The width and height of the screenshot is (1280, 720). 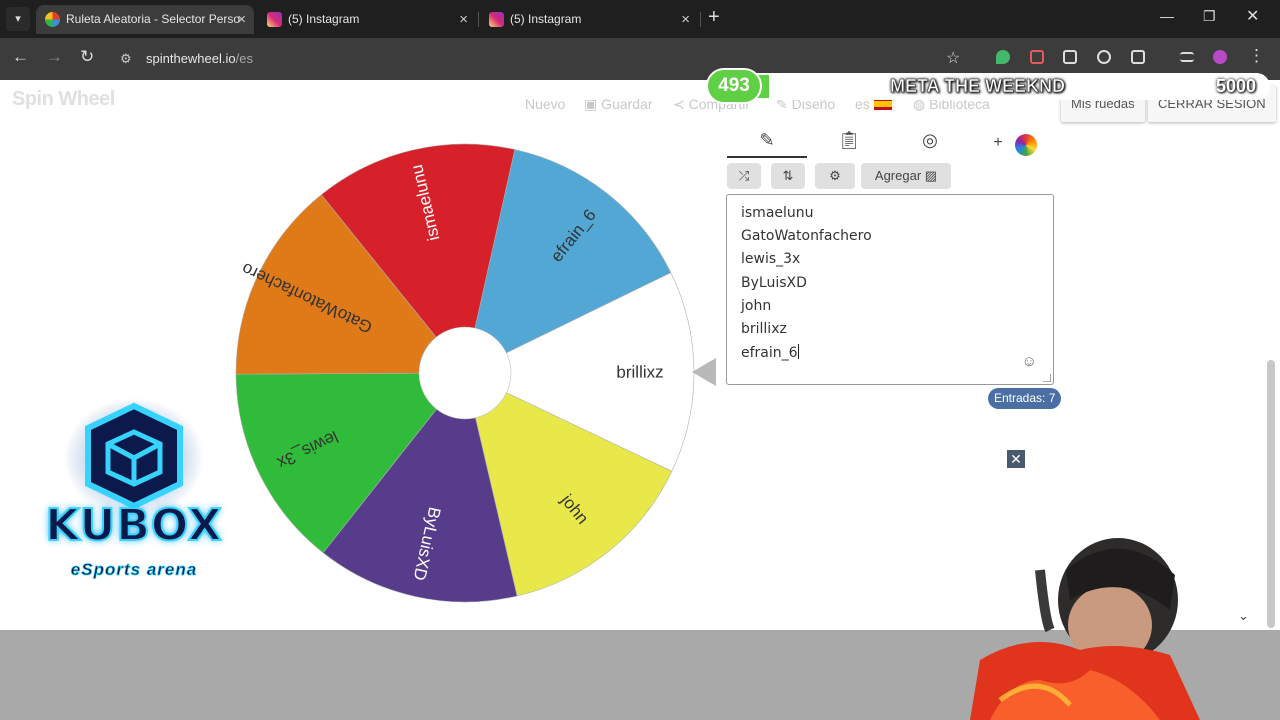 I want to click on goal-current-count: 493, so click(x=734, y=86).